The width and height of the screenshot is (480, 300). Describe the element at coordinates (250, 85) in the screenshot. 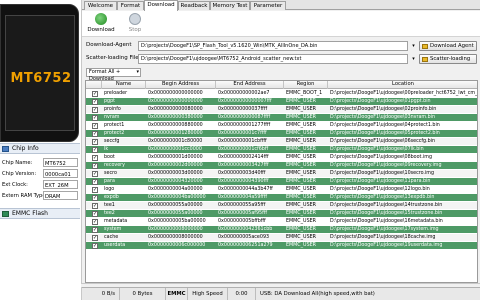

I see `col-header-end: End Address` at that location.